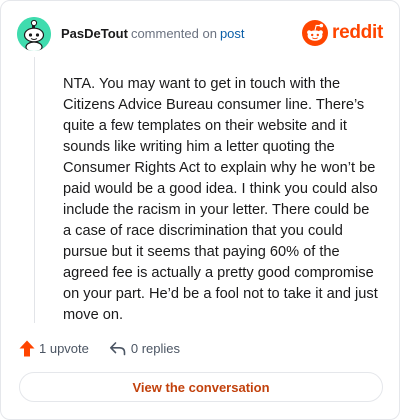 This screenshot has height=420, width=400. I want to click on comment-meta: PasDeTout commented on post, so click(153, 34).